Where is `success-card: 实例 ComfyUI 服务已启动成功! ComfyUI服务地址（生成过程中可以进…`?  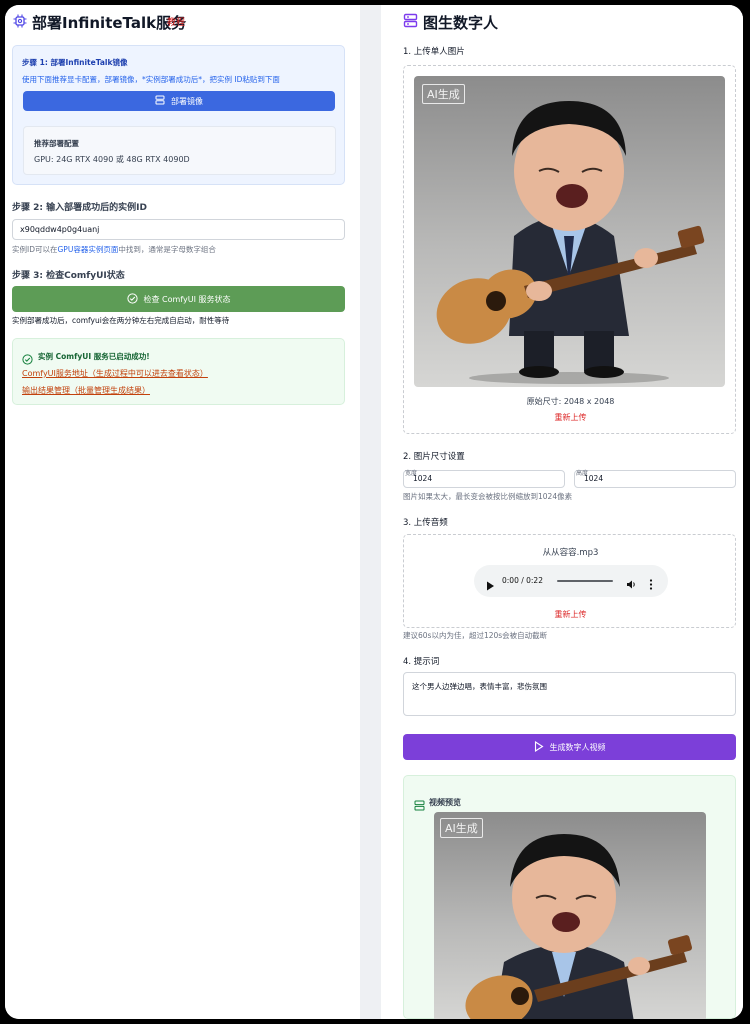 success-card: 实例 ComfyUI 服务已启动成功! ComfyUI服务地址（生成过程中可以进… is located at coordinates (178, 371).